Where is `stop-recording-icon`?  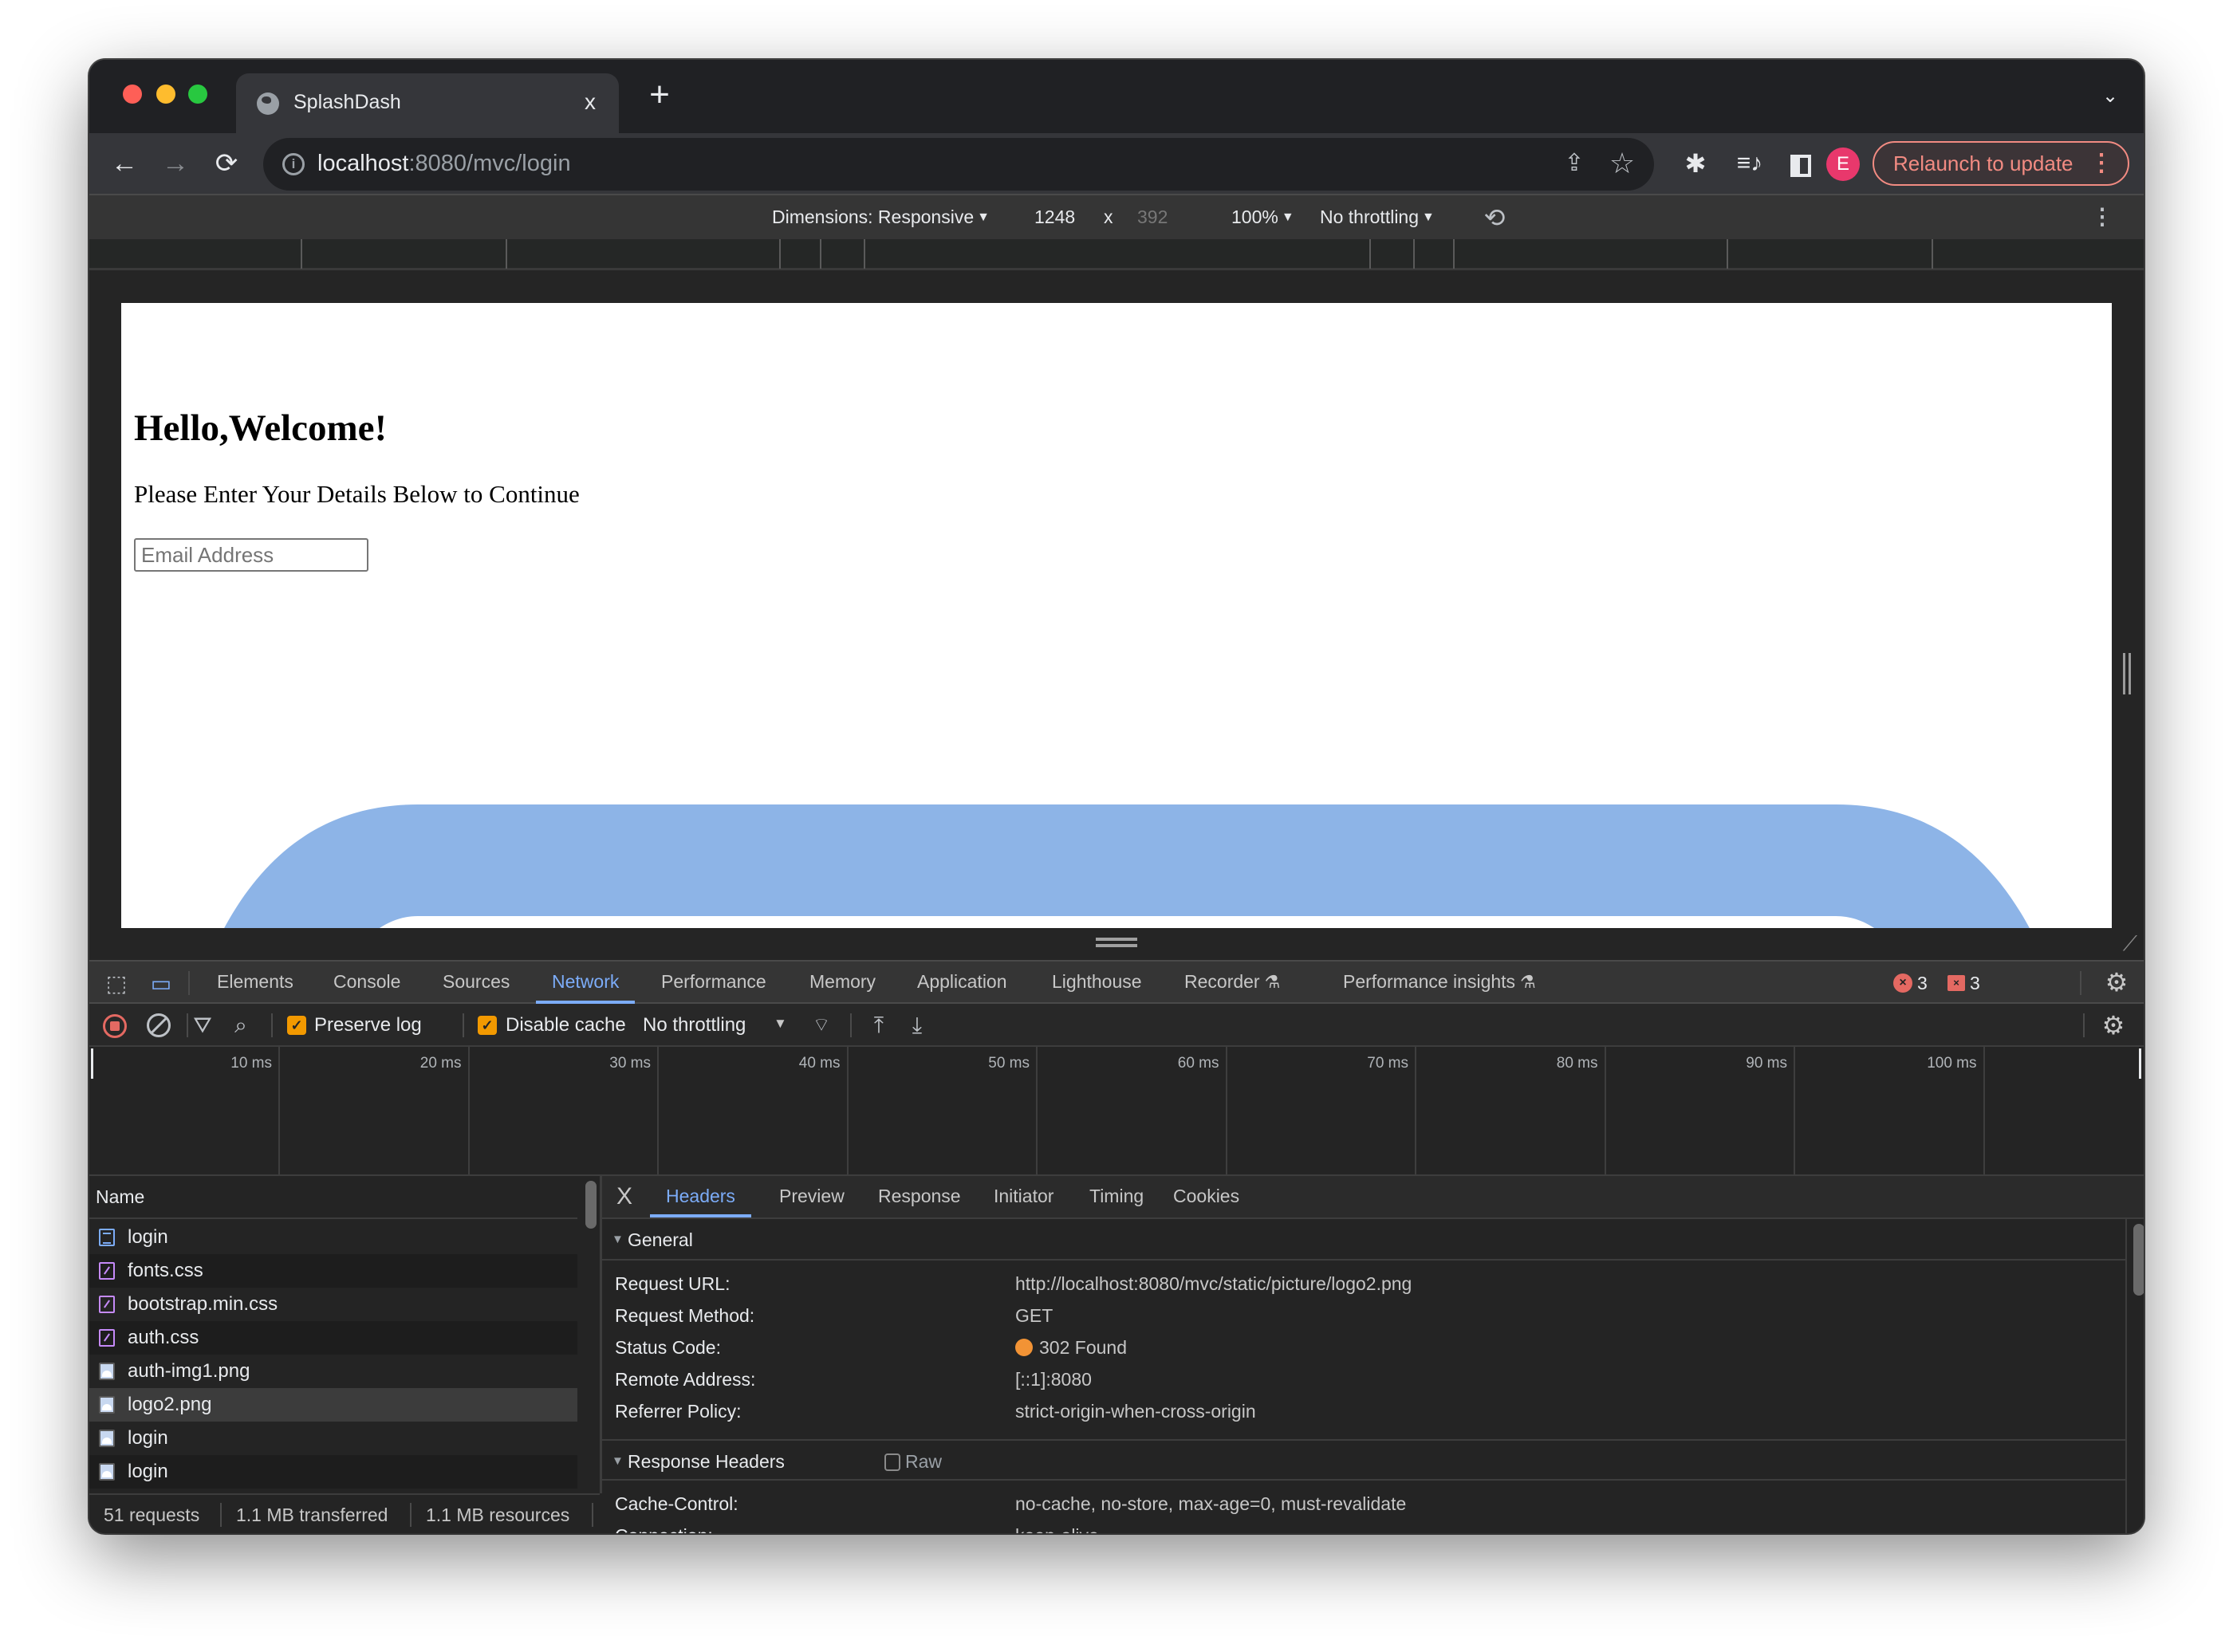
stop-recording-icon is located at coordinates (115, 1026).